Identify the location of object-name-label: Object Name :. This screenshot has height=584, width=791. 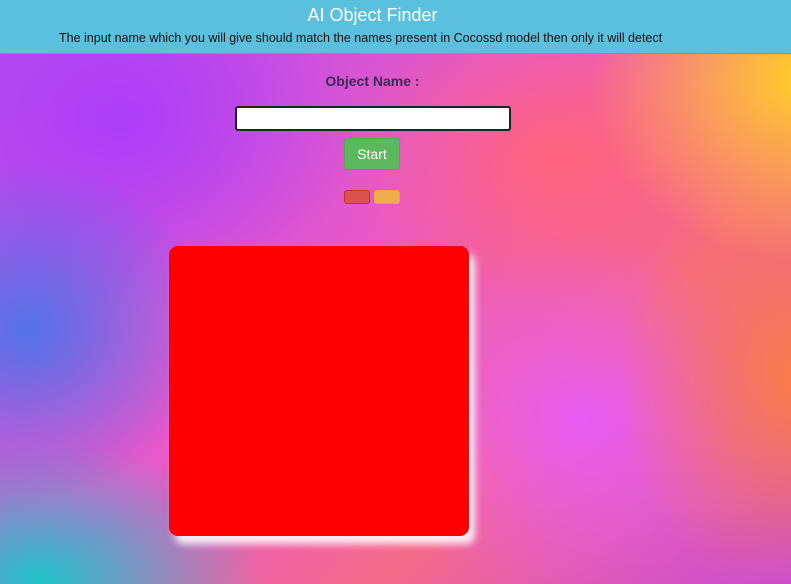
(372, 81).